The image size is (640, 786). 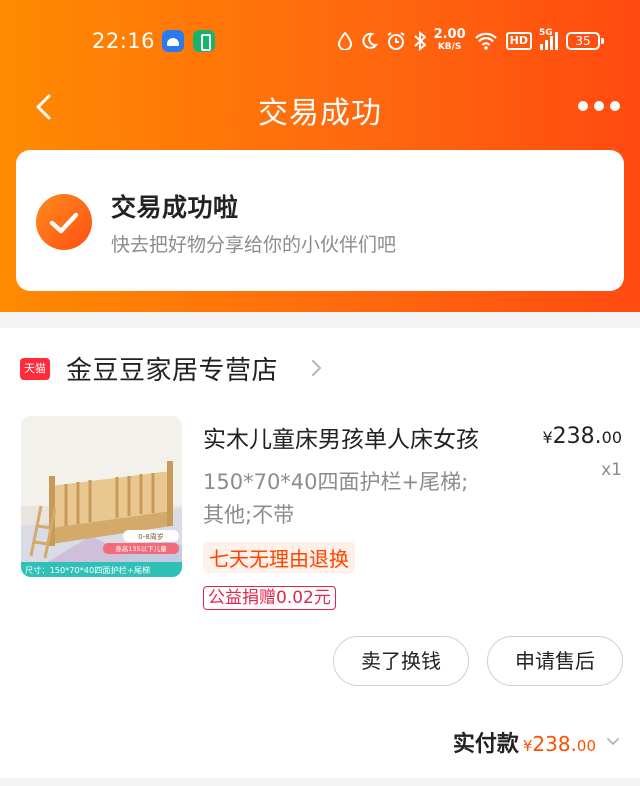 What do you see at coordinates (124, 41) in the screenshot?
I see `status-time: 22:16` at bounding box center [124, 41].